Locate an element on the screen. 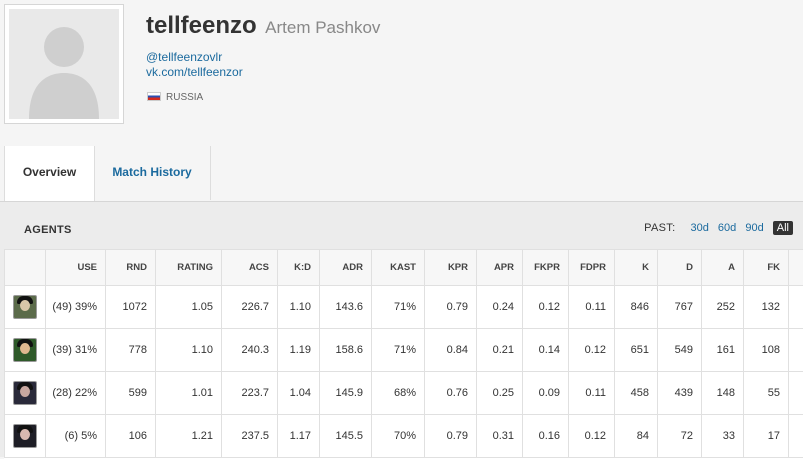 The image size is (803, 459). stat-cell: 767 is located at coordinates (680, 307).